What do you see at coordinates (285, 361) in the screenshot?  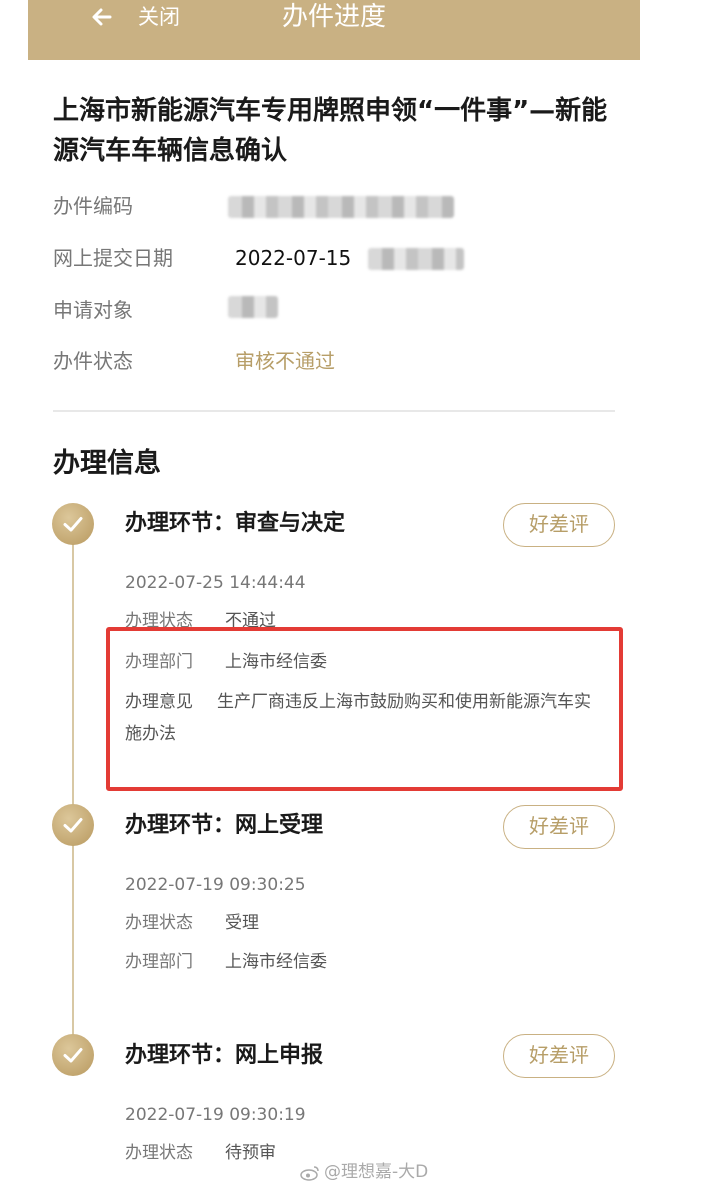 I see `status-value: 审核不通过` at bounding box center [285, 361].